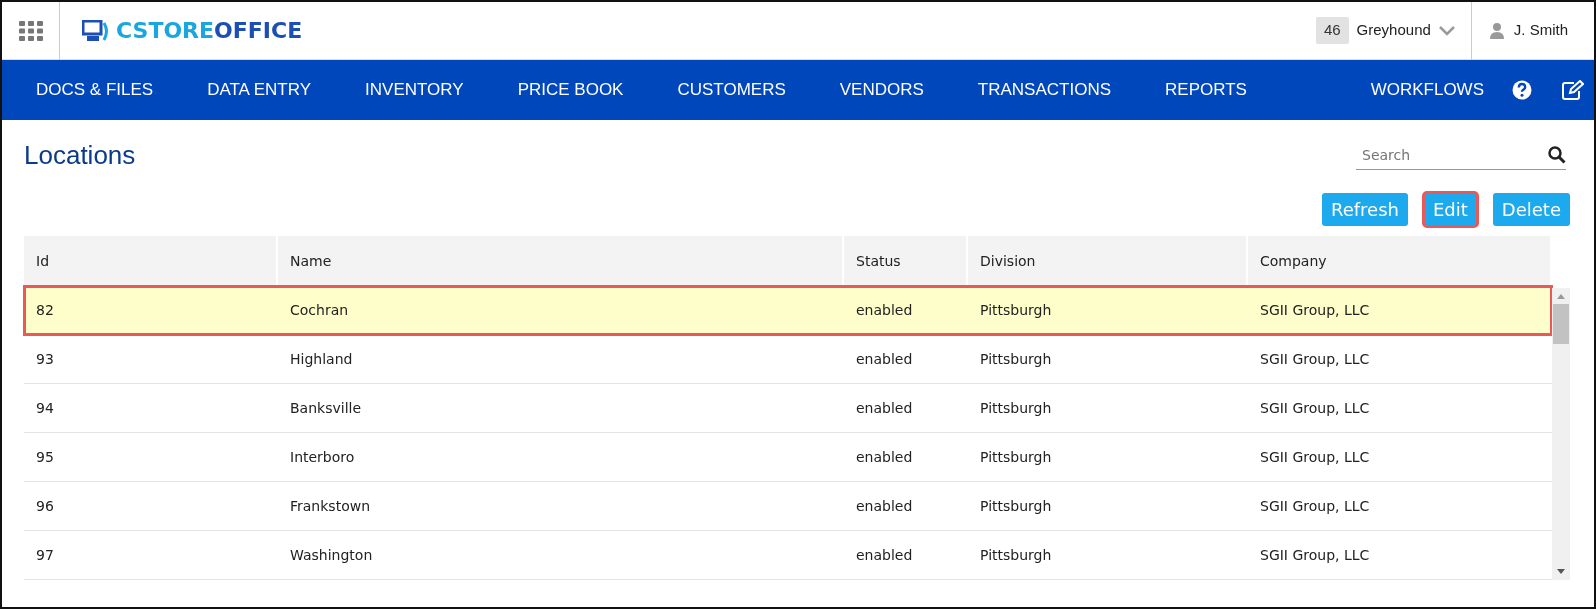 The image size is (1596, 609). Describe the element at coordinates (30, 30) in the screenshot. I see `app-grid-icon` at that location.